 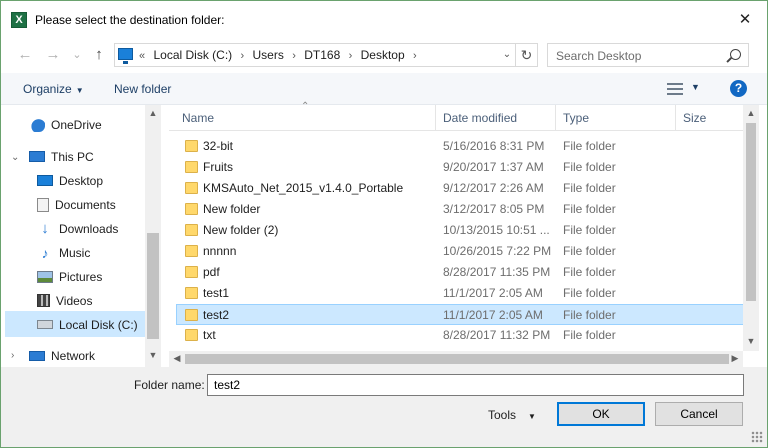 What do you see at coordinates (62, 356) in the screenshot?
I see `sidebar-item-network: Network` at bounding box center [62, 356].